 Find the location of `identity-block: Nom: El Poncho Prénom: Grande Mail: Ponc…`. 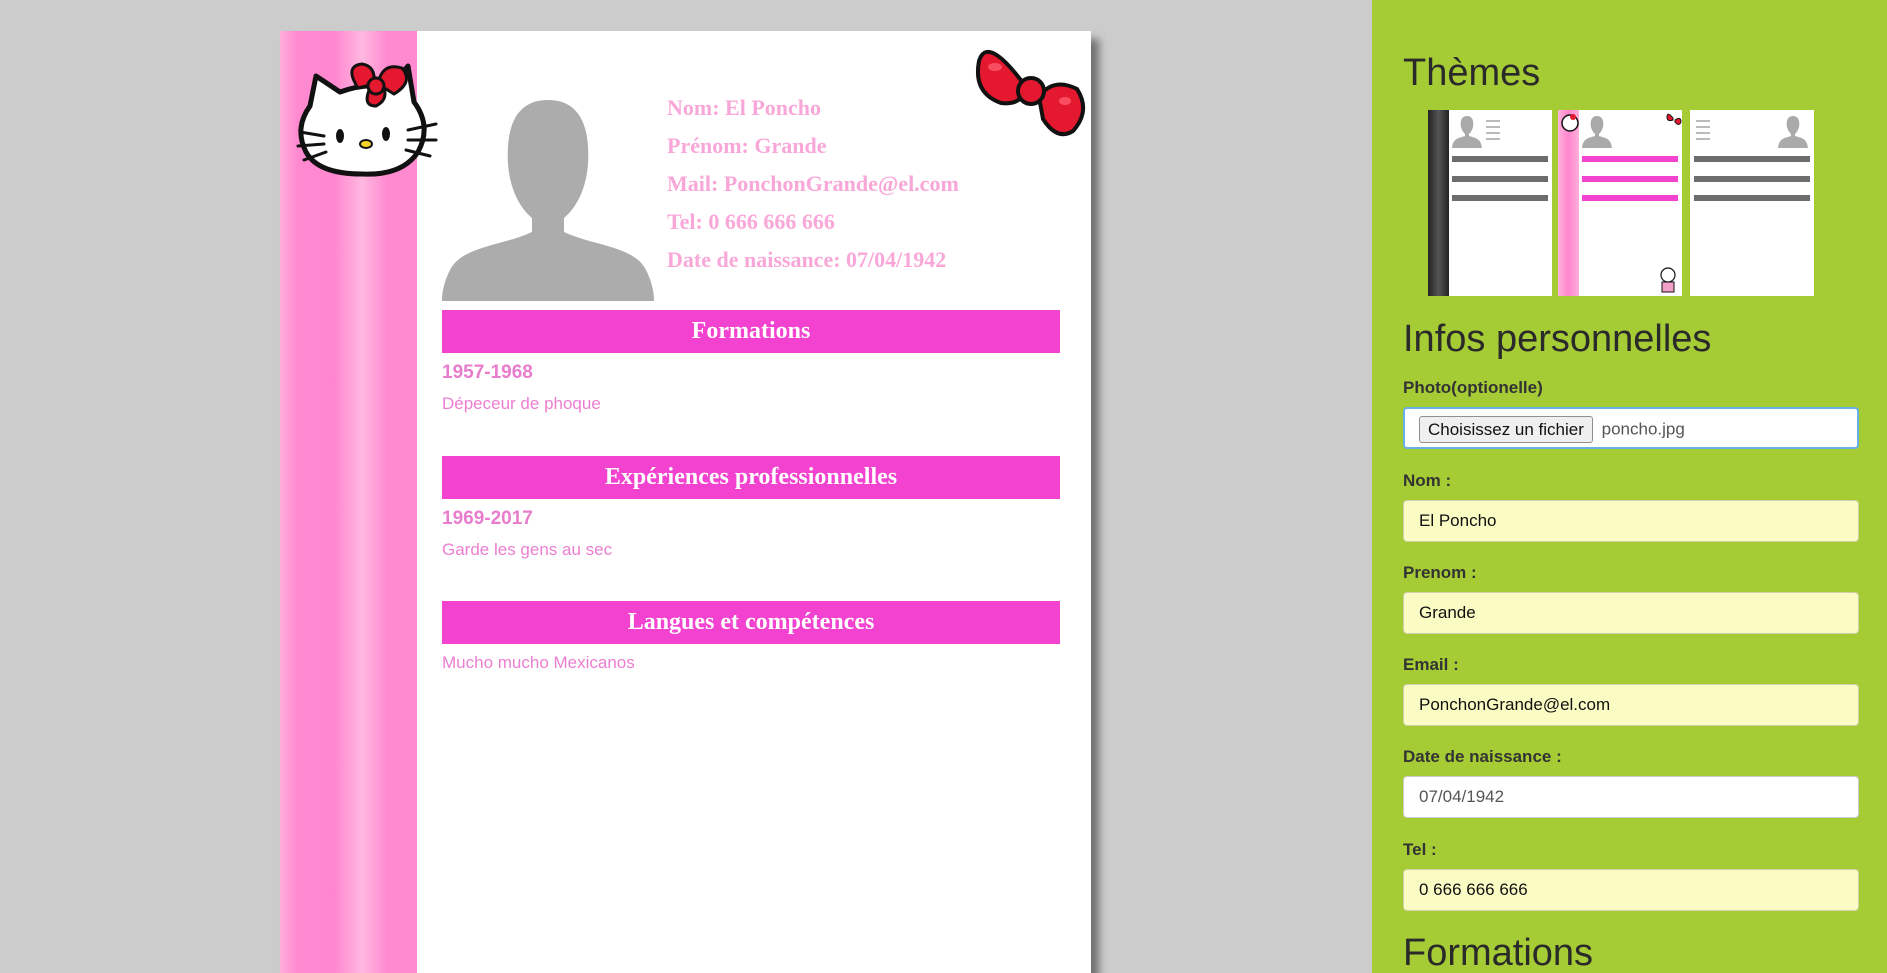

identity-block: Nom: El Poncho Prénom: Grande Mail: Ponc… is located at coordinates (813, 184).